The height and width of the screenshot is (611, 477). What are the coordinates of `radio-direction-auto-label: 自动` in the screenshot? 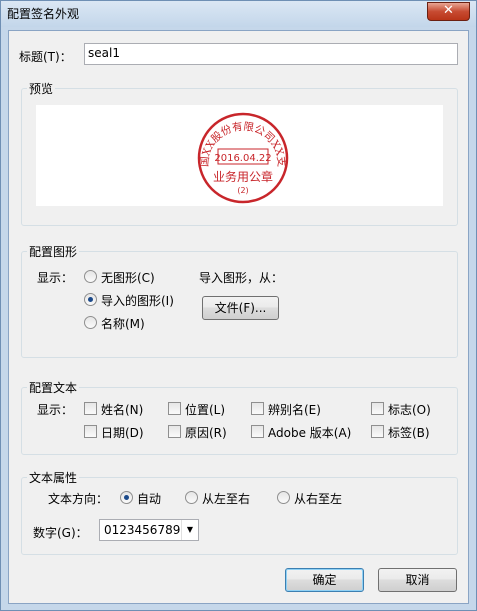 It's located at (149, 499).